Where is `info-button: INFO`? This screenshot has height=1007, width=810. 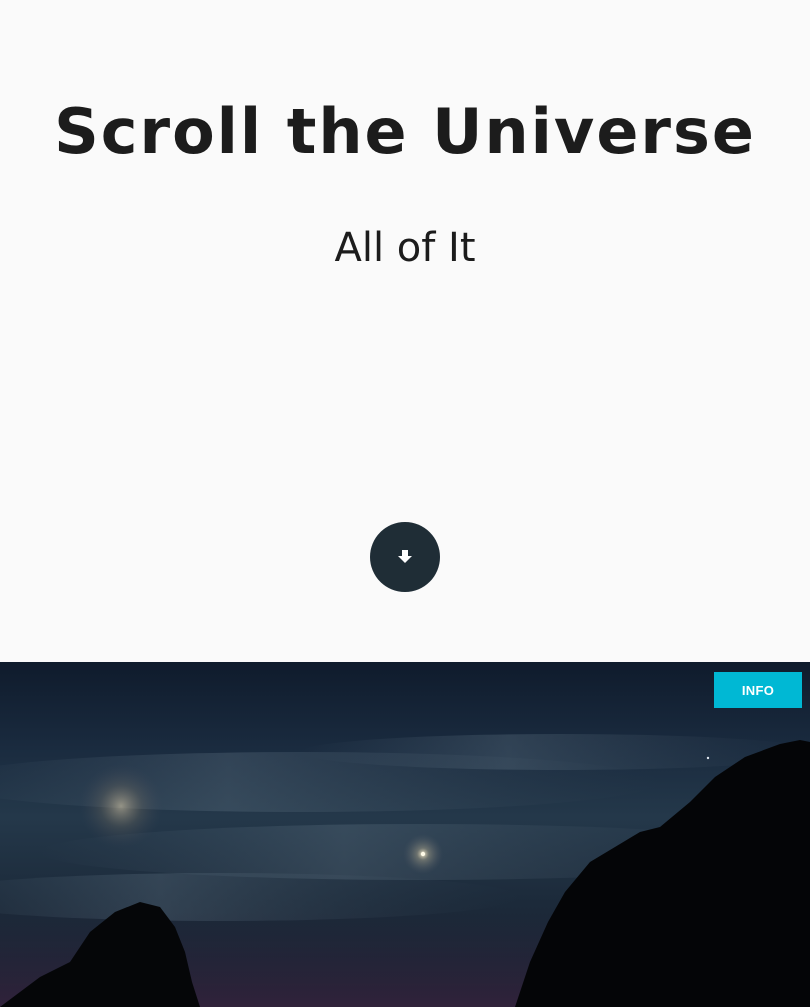 info-button: INFO is located at coordinates (758, 690).